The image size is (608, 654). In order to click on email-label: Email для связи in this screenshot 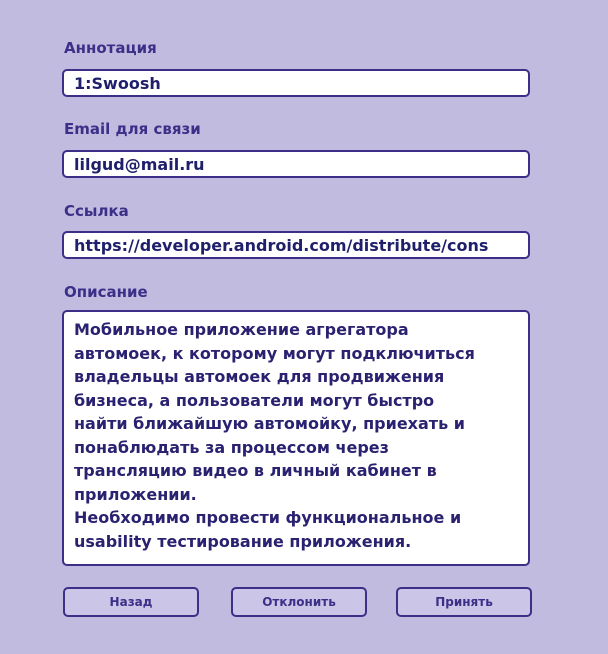, I will do `click(132, 129)`.